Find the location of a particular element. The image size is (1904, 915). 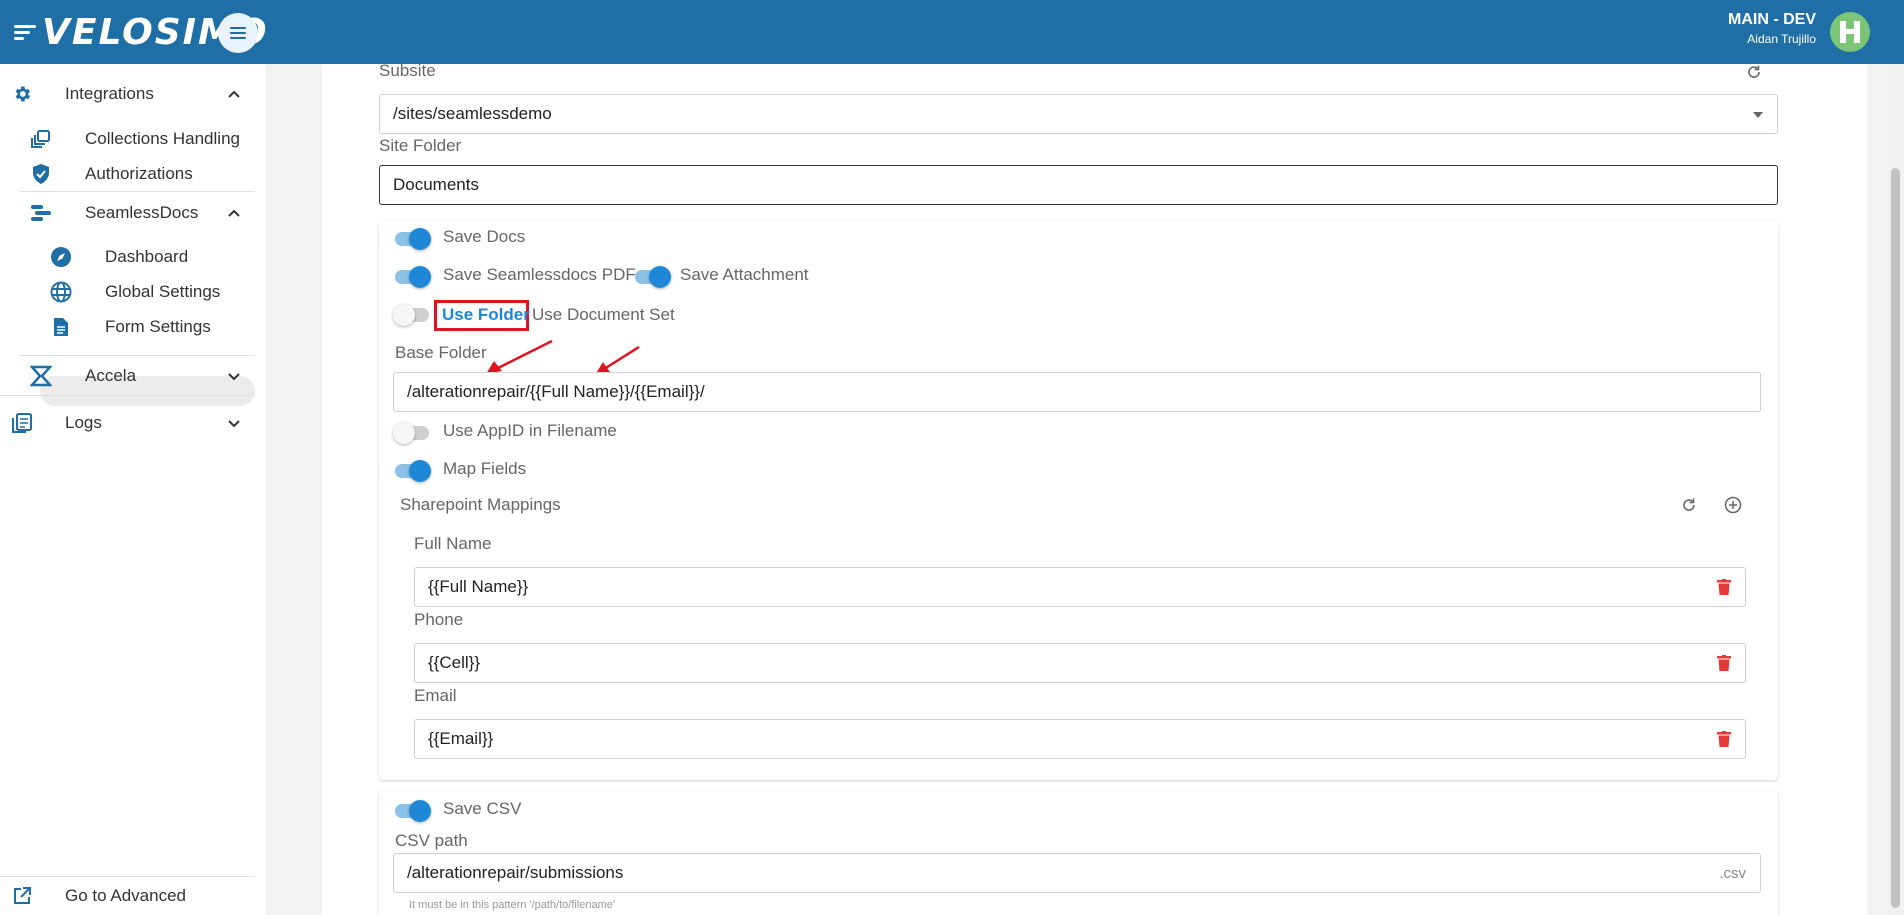

go-to-advanced-link: Go to Advanced is located at coordinates (127, 896).